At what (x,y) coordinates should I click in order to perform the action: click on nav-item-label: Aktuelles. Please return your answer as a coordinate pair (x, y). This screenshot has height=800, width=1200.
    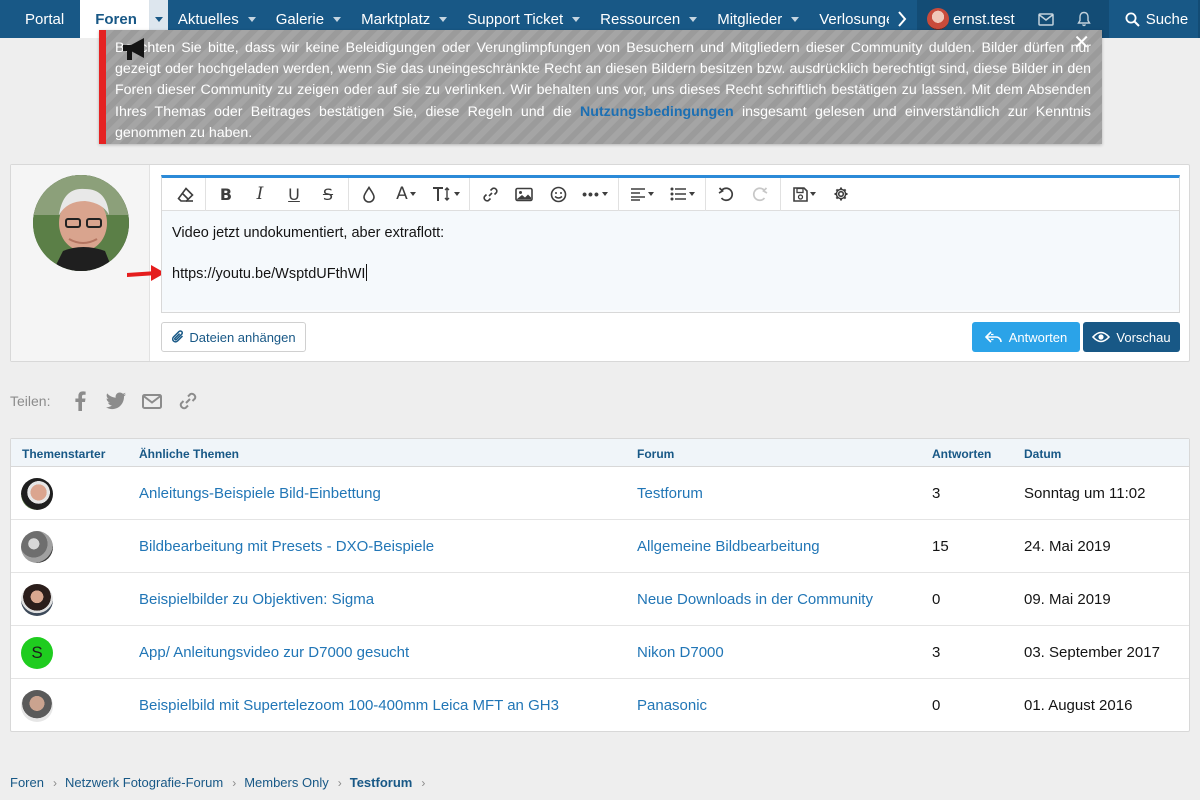
    Looking at the image, I should click on (208, 19).